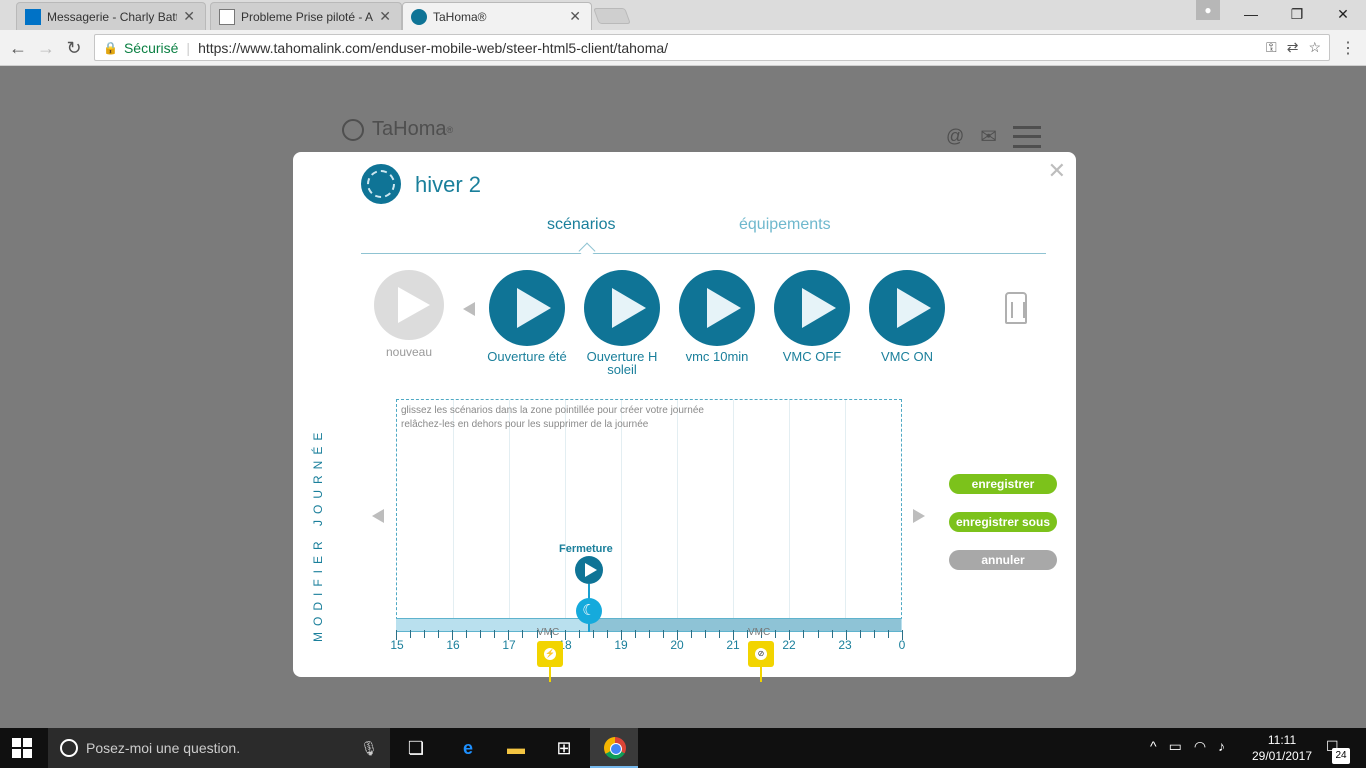 This screenshot has height=768, width=1366. What do you see at coordinates (1003, 560) in the screenshot?
I see `cancel-button: annuler` at bounding box center [1003, 560].